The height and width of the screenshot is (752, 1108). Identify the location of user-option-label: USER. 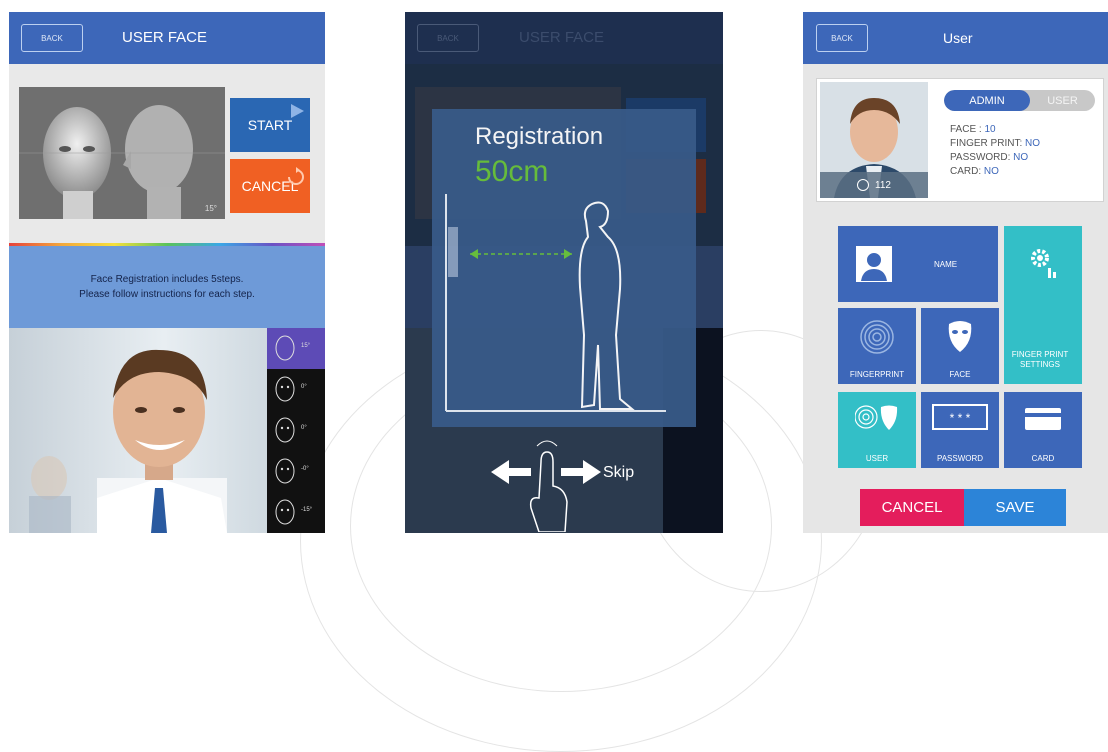
(1062, 100).